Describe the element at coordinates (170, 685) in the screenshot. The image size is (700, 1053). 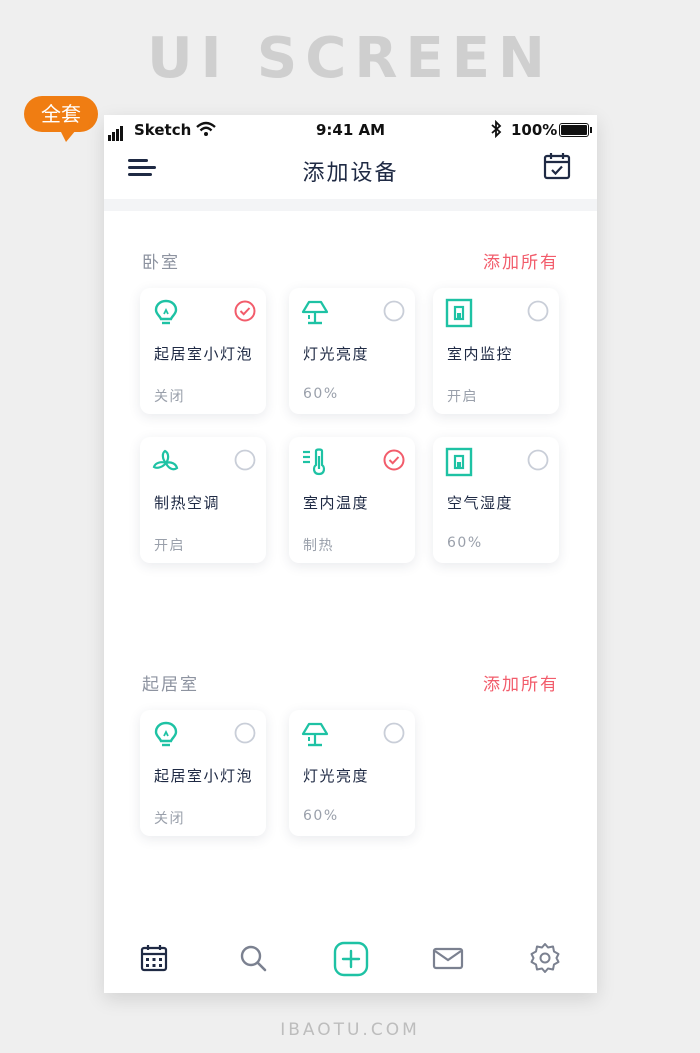
I see `section-title: 起居室` at that location.